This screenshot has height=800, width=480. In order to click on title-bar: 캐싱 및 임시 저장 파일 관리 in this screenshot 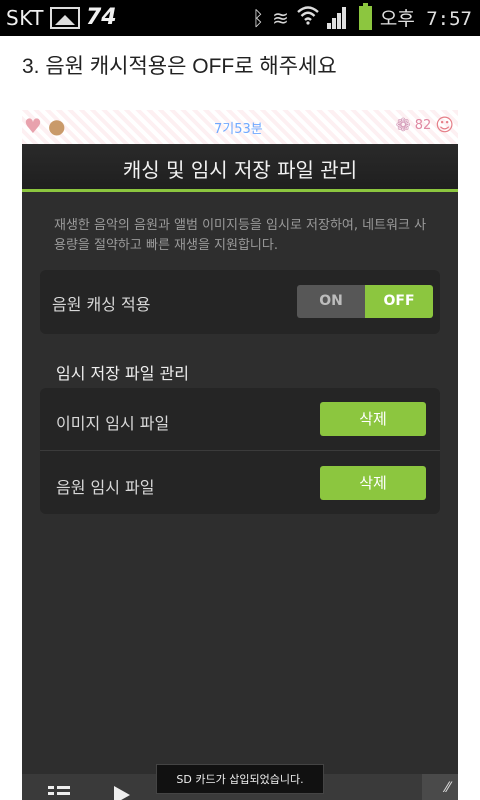, I will do `click(240, 168)`.